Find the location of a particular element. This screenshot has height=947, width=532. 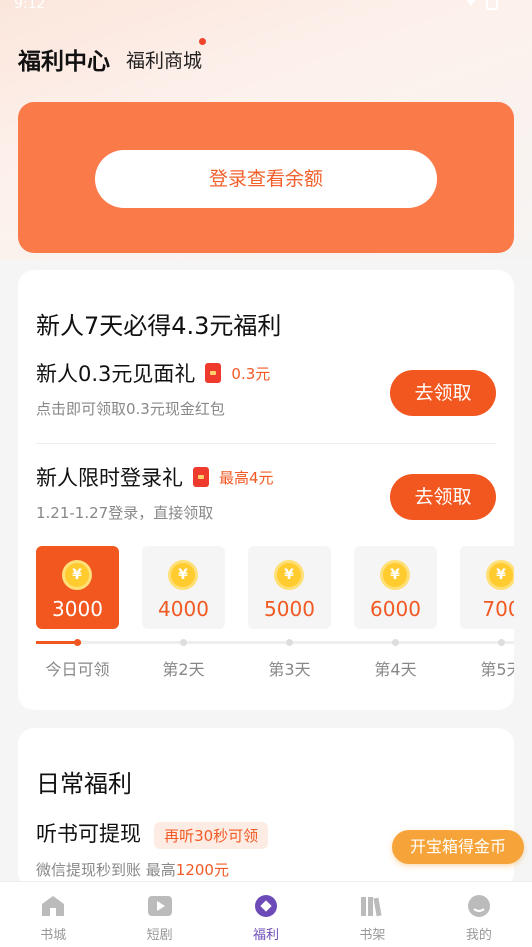

day-item-3: ¥ 5000 第3天 is located at coordinates (289, 612).